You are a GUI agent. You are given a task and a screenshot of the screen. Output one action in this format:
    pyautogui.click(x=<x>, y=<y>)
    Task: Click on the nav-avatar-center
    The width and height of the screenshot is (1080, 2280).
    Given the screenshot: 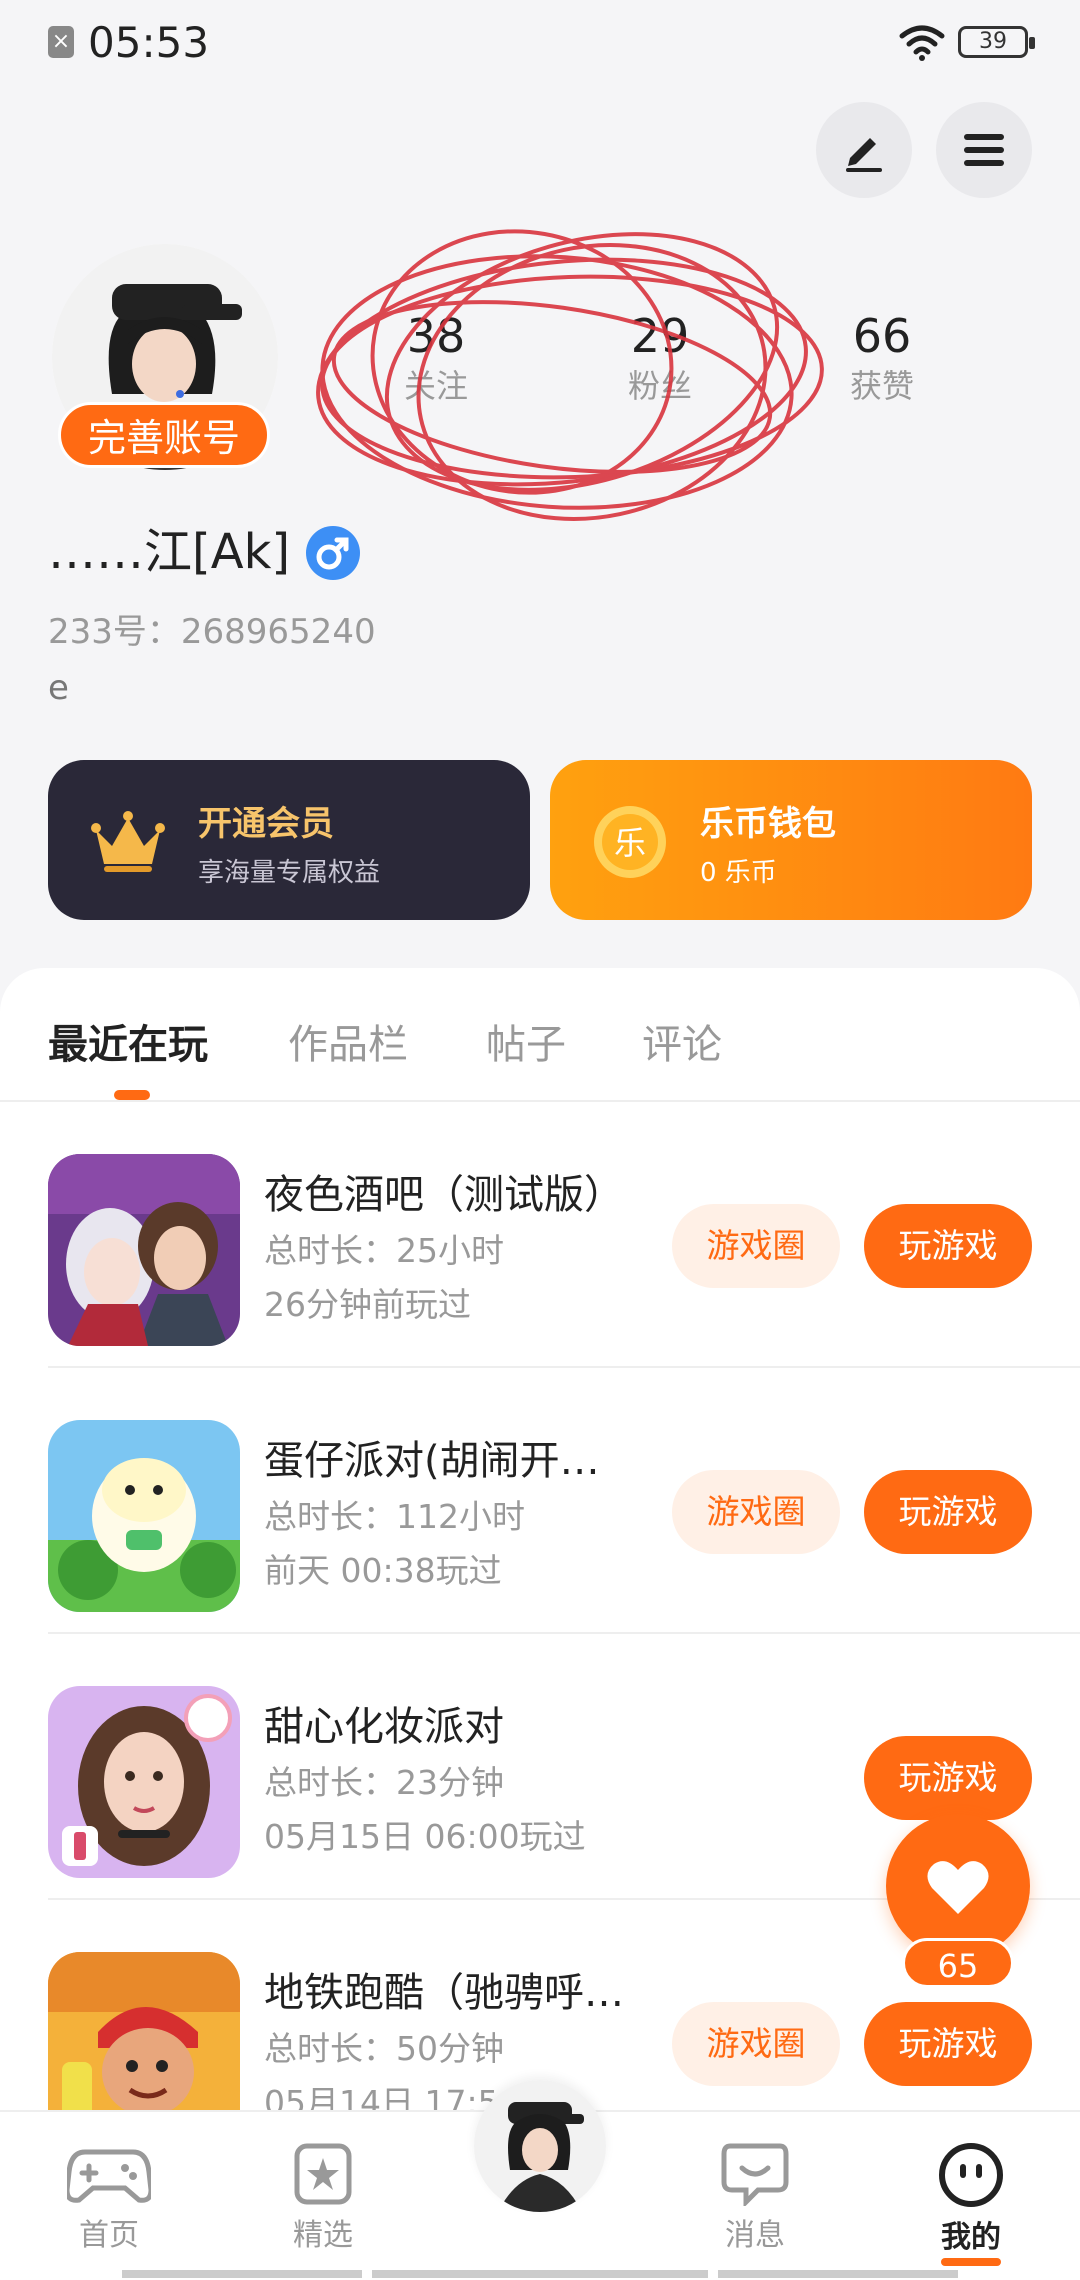 What is the action you would take?
    pyautogui.click(x=540, y=2146)
    